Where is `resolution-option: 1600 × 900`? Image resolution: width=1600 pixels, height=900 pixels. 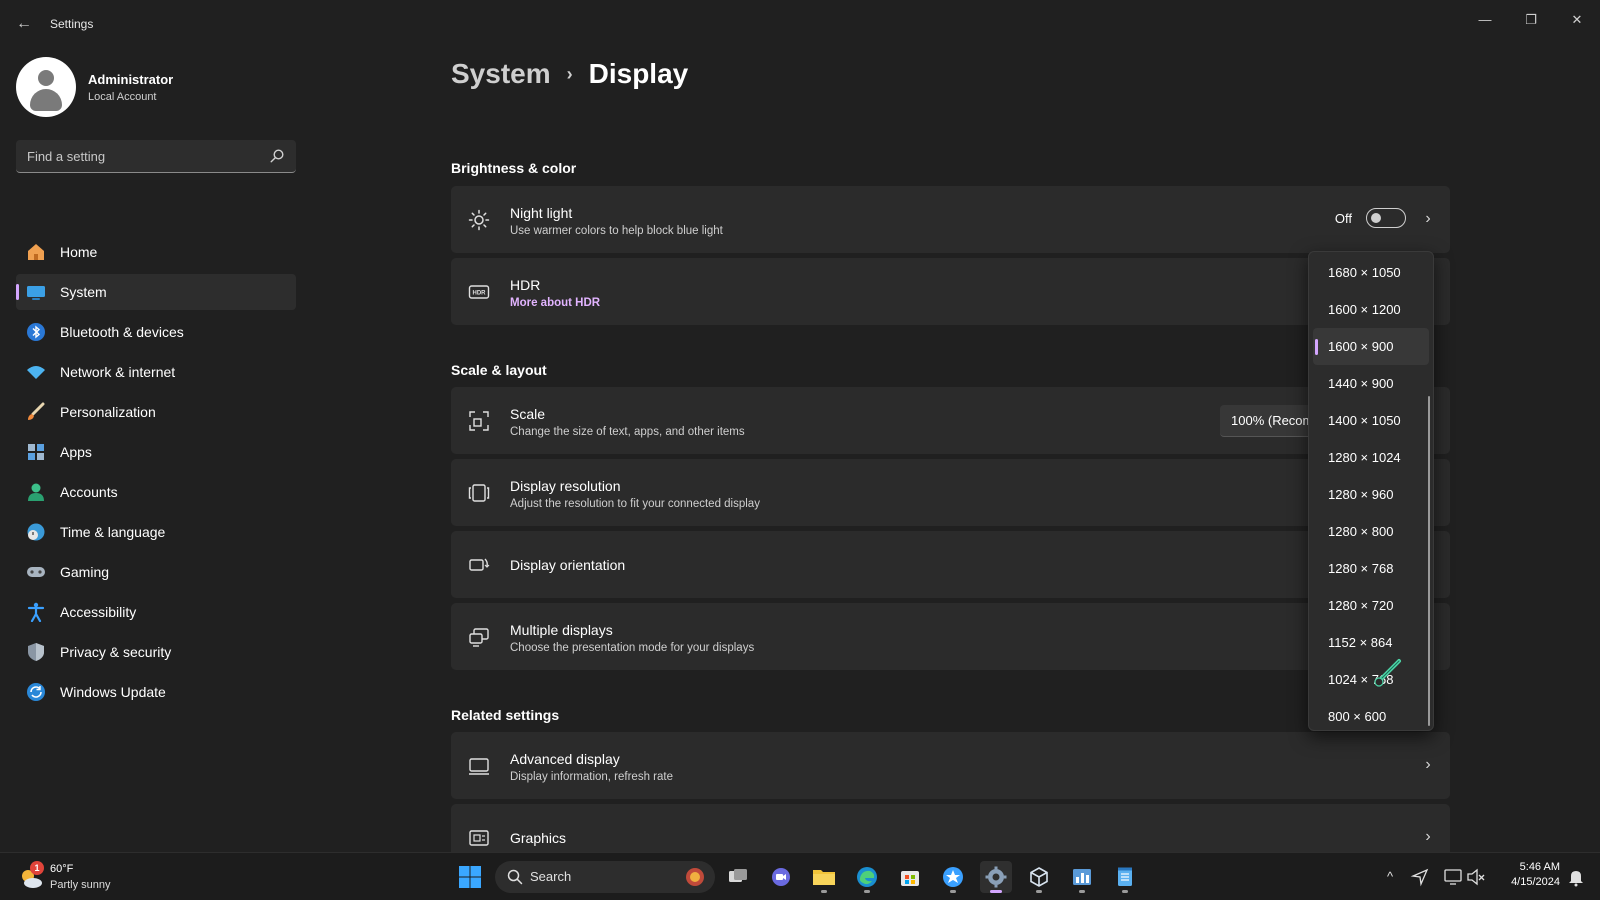
resolution-option: 1600 × 900 is located at coordinates (1371, 346).